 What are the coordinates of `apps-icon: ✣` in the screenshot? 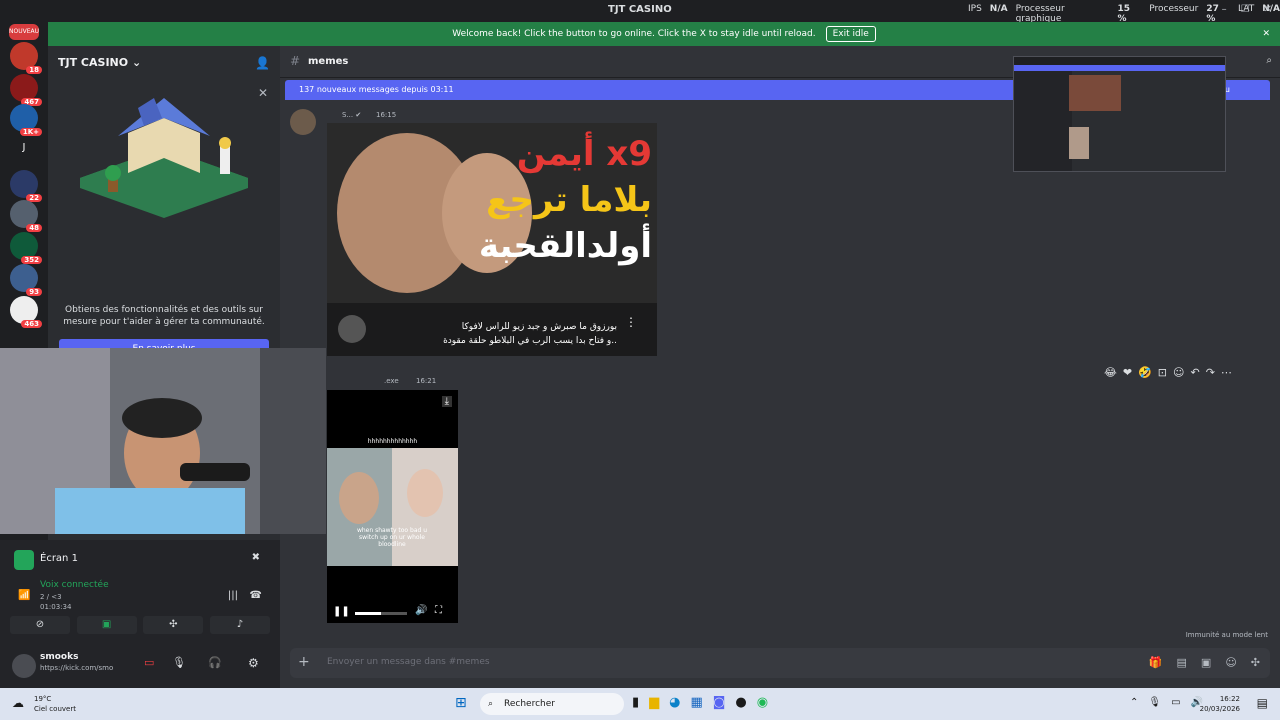 It's located at (1255, 662).